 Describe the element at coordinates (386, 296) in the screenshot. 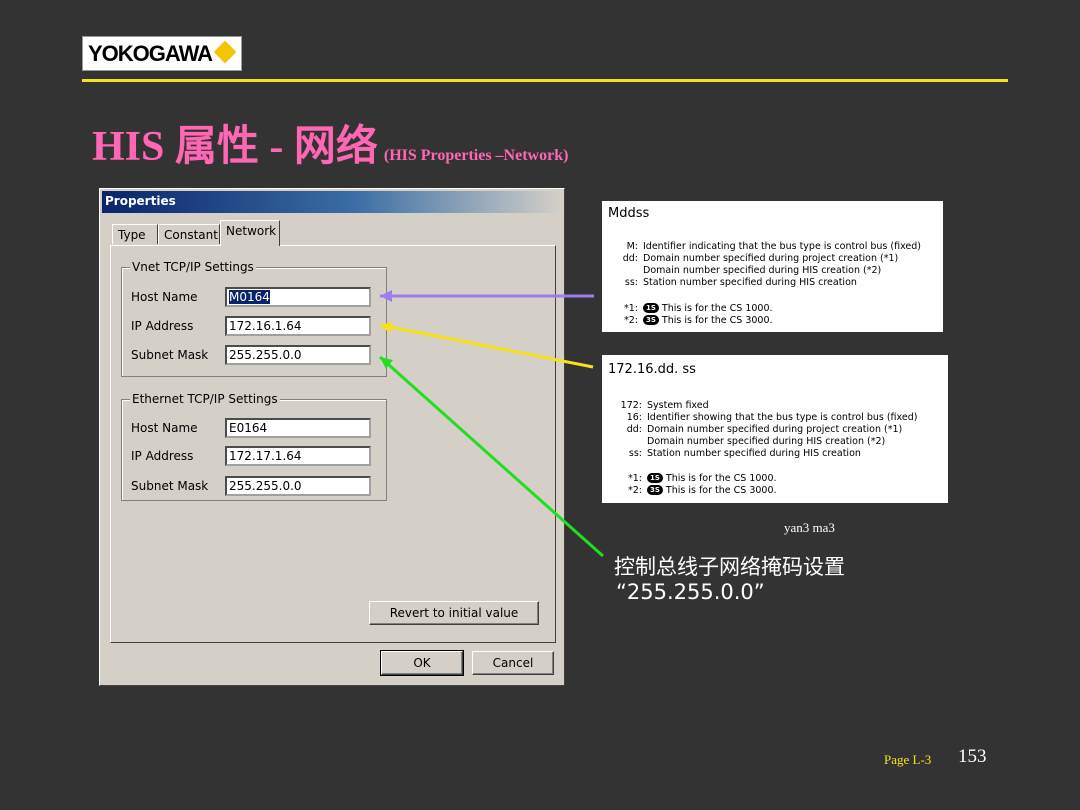

I see `arrow-head-host` at that location.